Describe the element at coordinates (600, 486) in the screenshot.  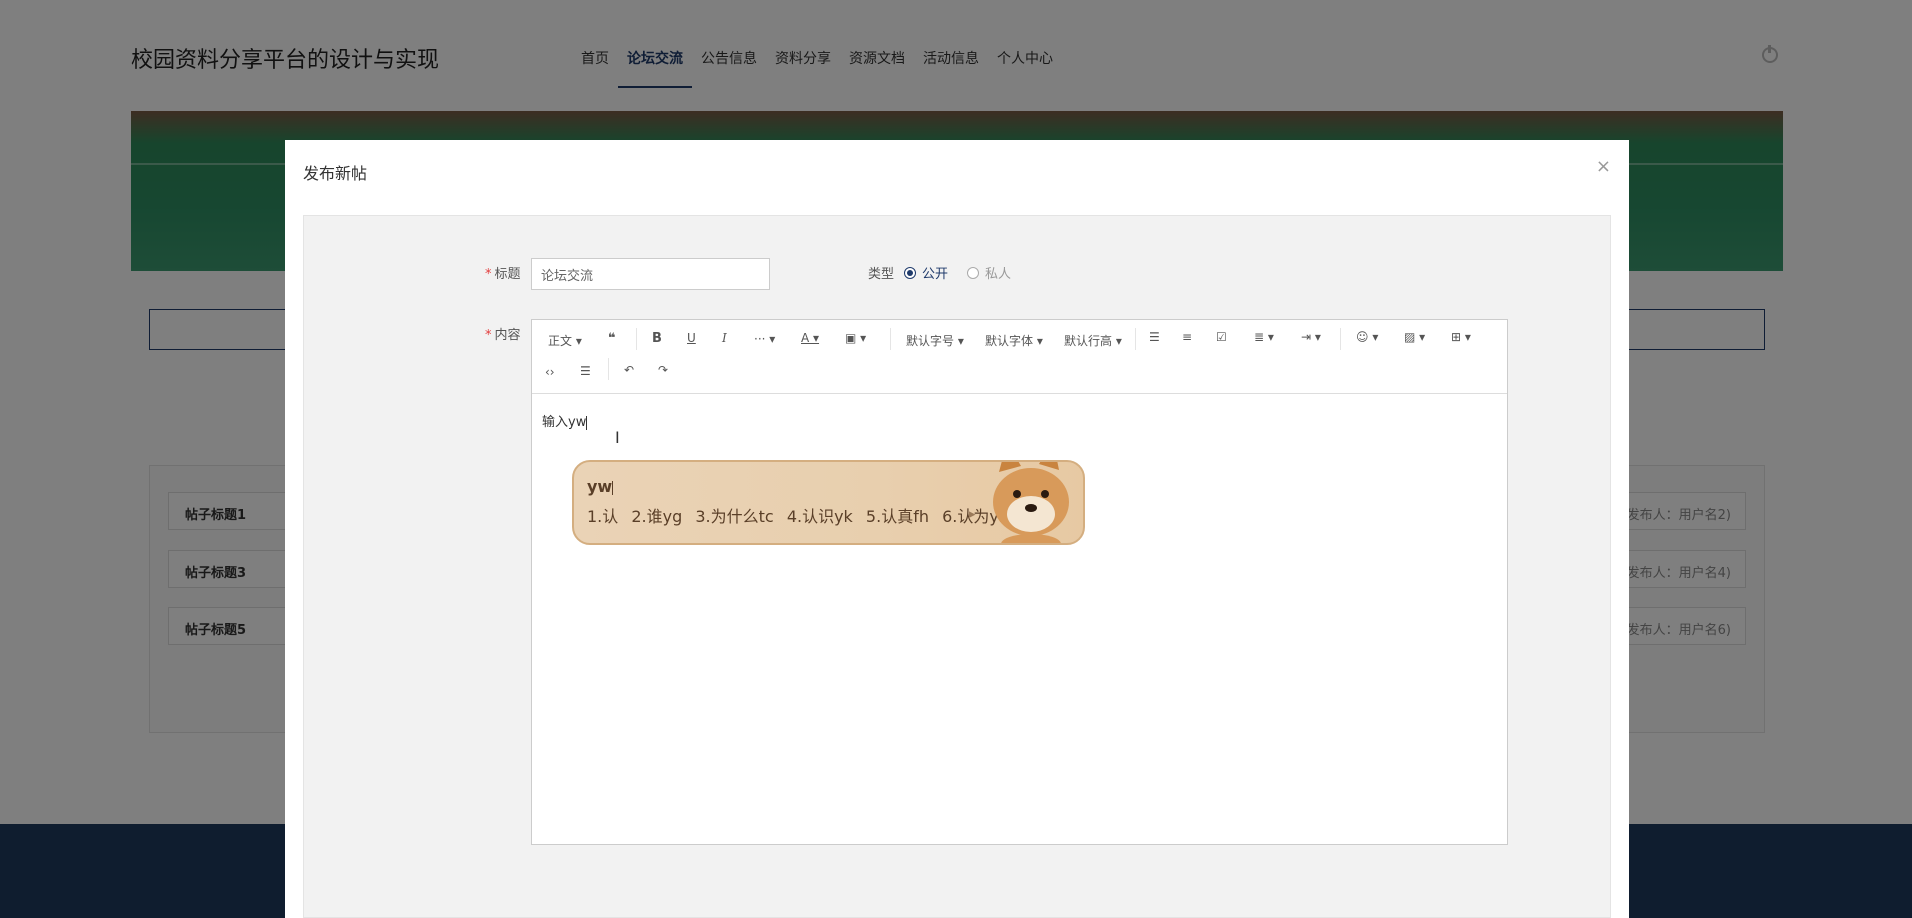
I see `ime-input-text: yw` at that location.